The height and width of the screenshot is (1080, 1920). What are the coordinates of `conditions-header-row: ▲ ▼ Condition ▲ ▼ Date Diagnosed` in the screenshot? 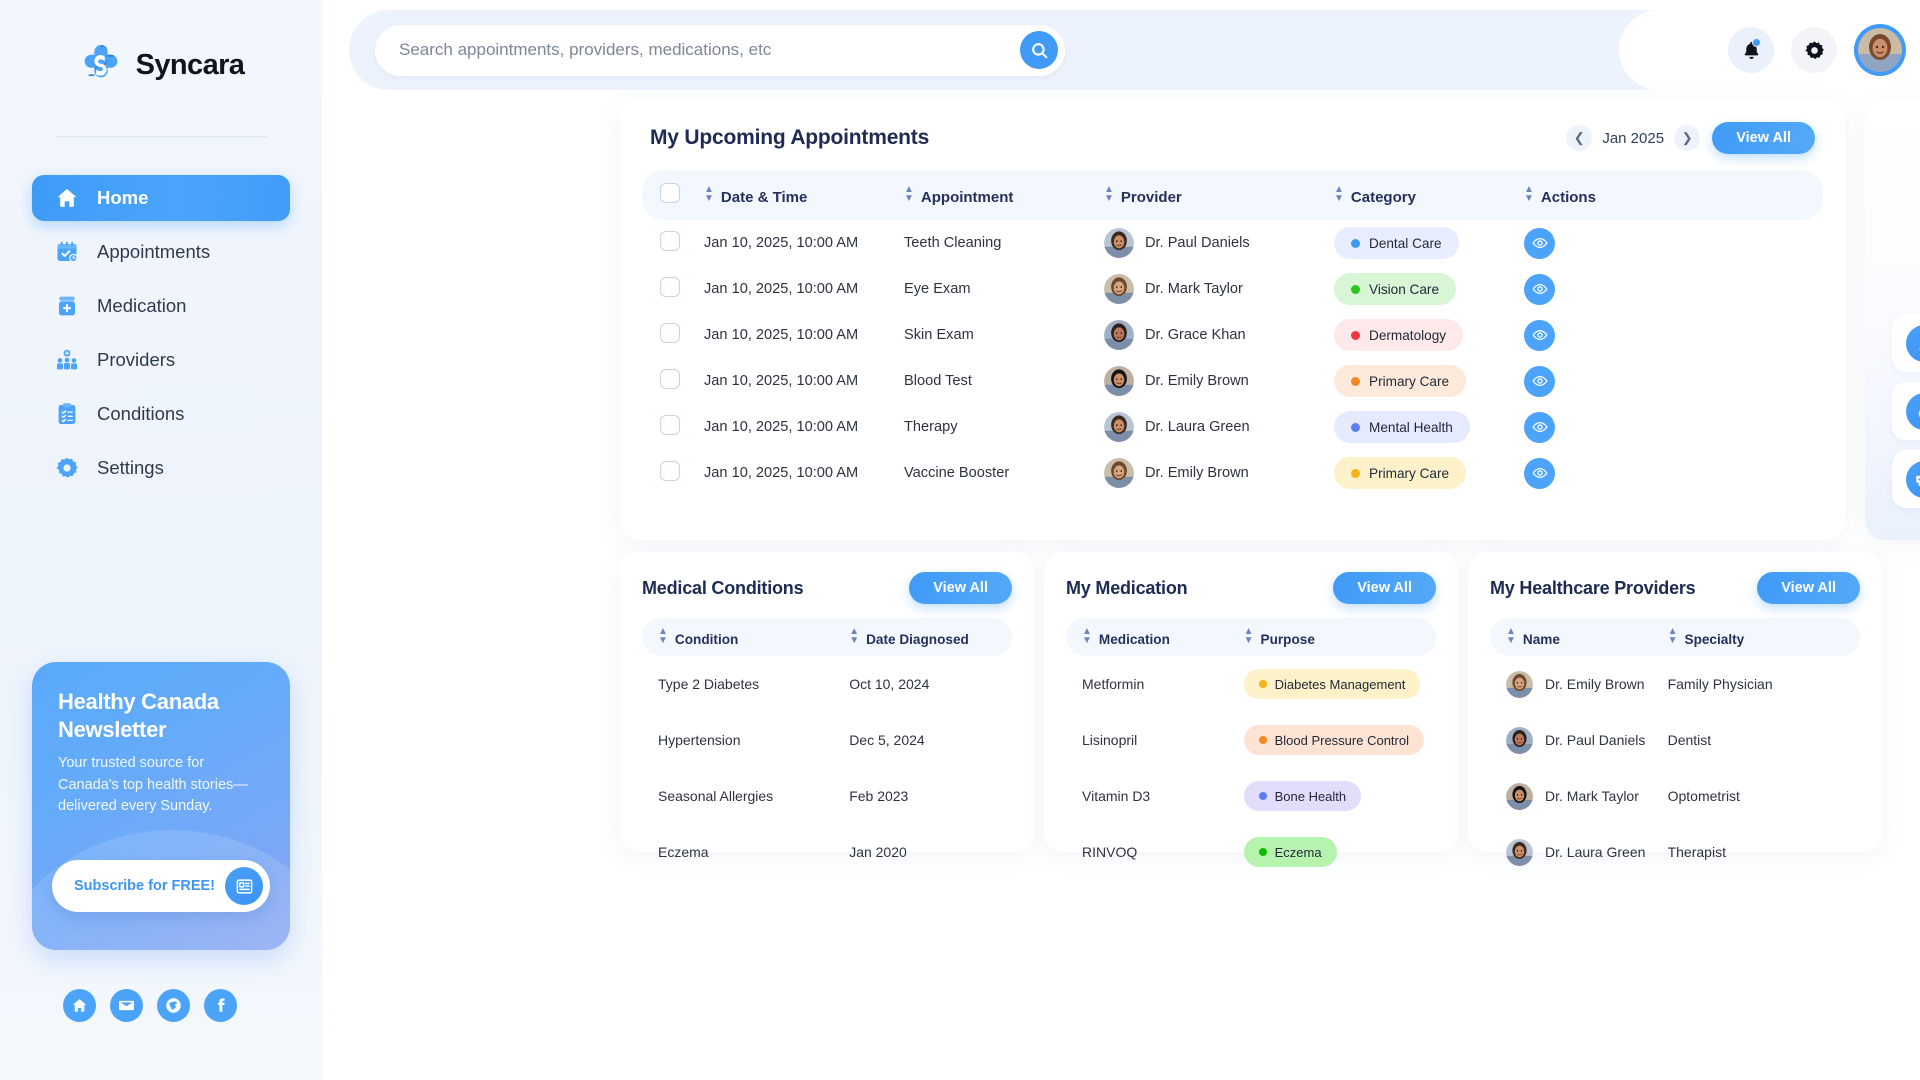 It's located at (827, 637).